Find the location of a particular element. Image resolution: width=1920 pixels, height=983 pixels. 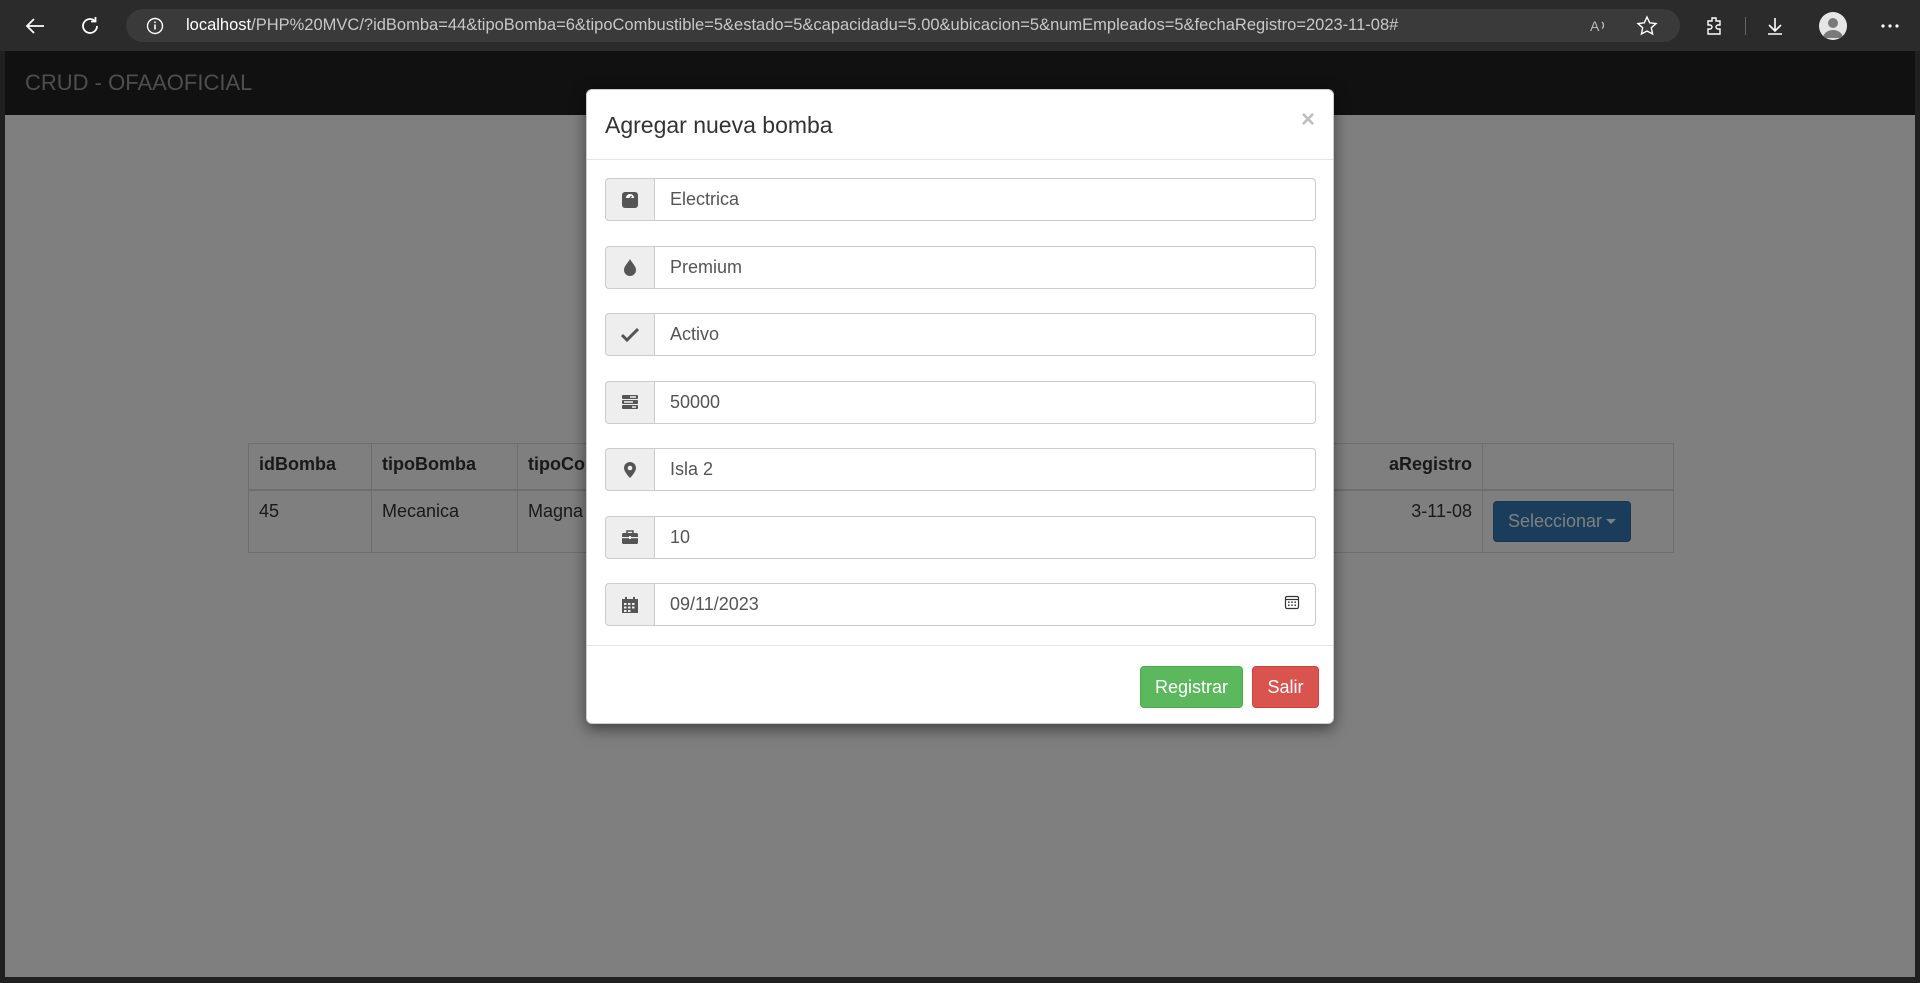

employees-input: 10 is located at coordinates (985, 537).